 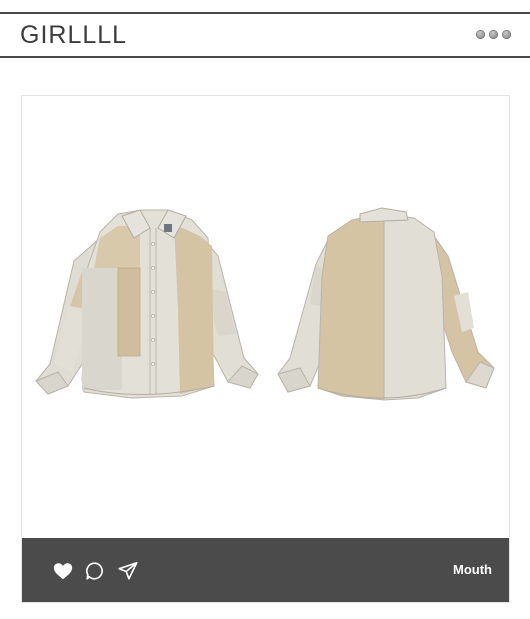 What do you see at coordinates (265, 35) in the screenshot?
I see `top-bar: GIRLLLL` at bounding box center [265, 35].